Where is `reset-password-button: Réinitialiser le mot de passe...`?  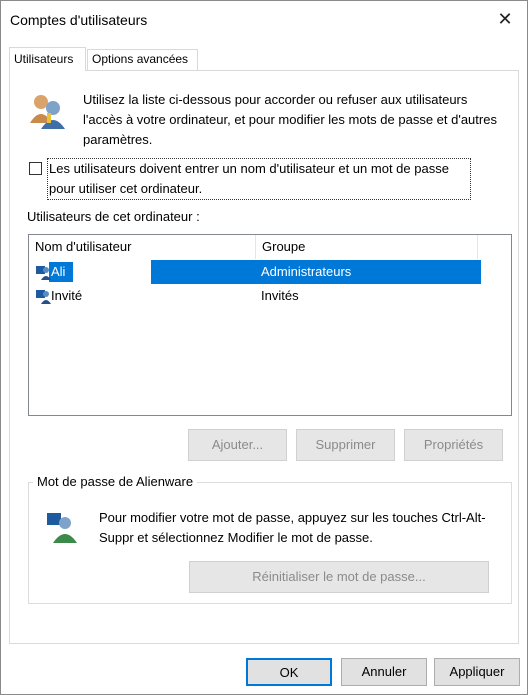 reset-password-button: Réinitialiser le mot de passe... is located at coordinates (339, 577).